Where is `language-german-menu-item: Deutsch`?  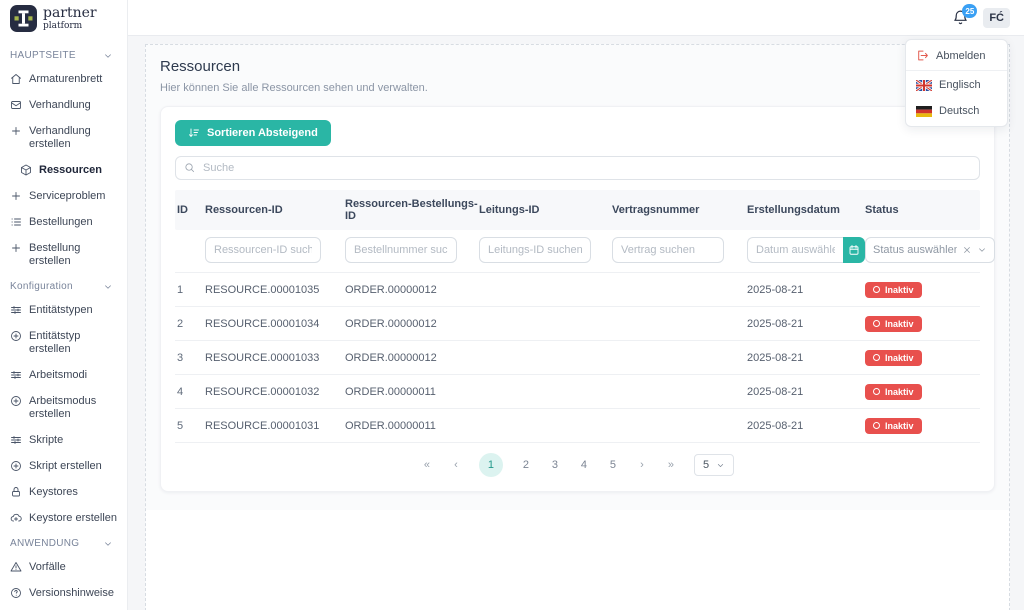 language-german-menu-item: Deutsch is located at coordinates (956, 111).